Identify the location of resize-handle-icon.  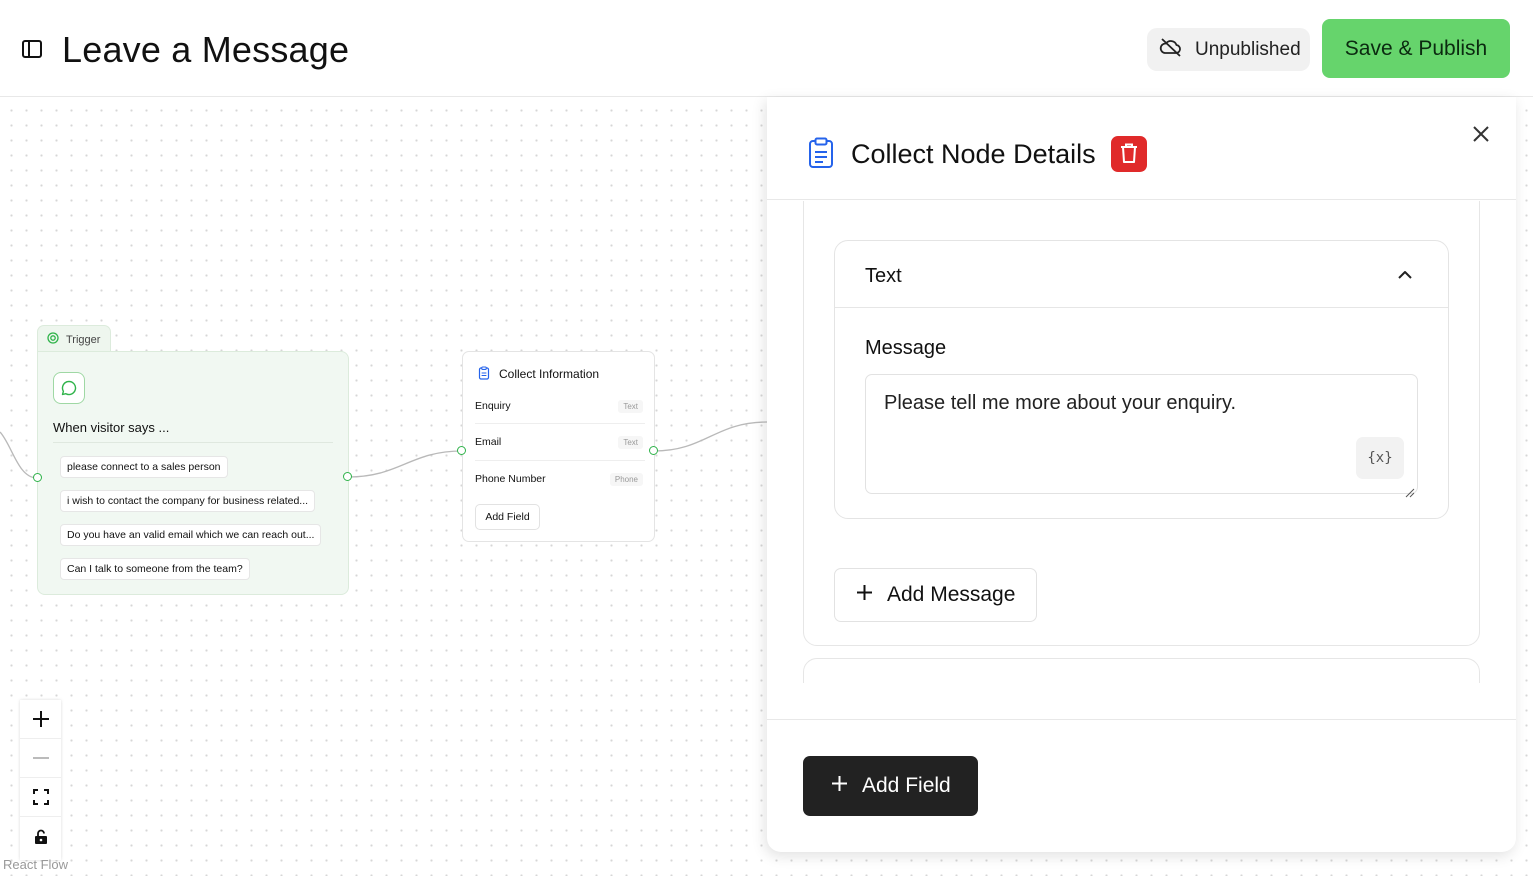
(1410, 489).